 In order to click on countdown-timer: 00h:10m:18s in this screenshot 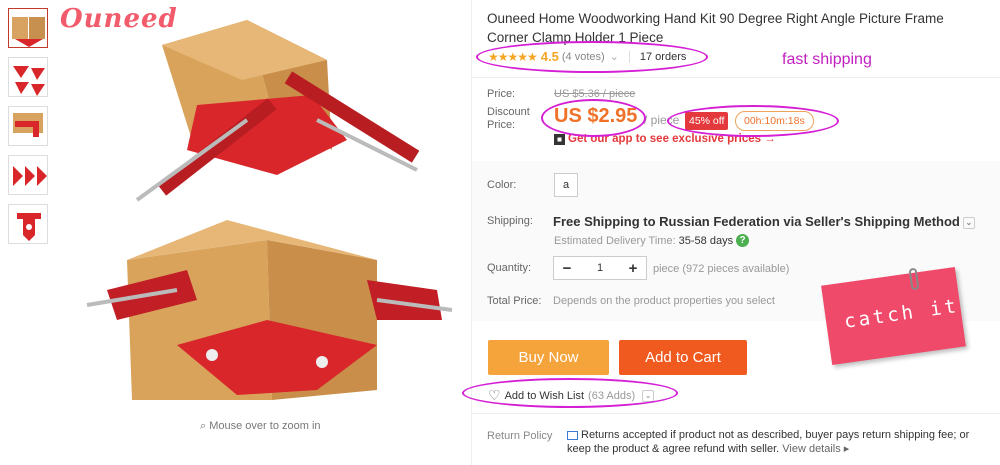, I will do `click(774, 121)`.